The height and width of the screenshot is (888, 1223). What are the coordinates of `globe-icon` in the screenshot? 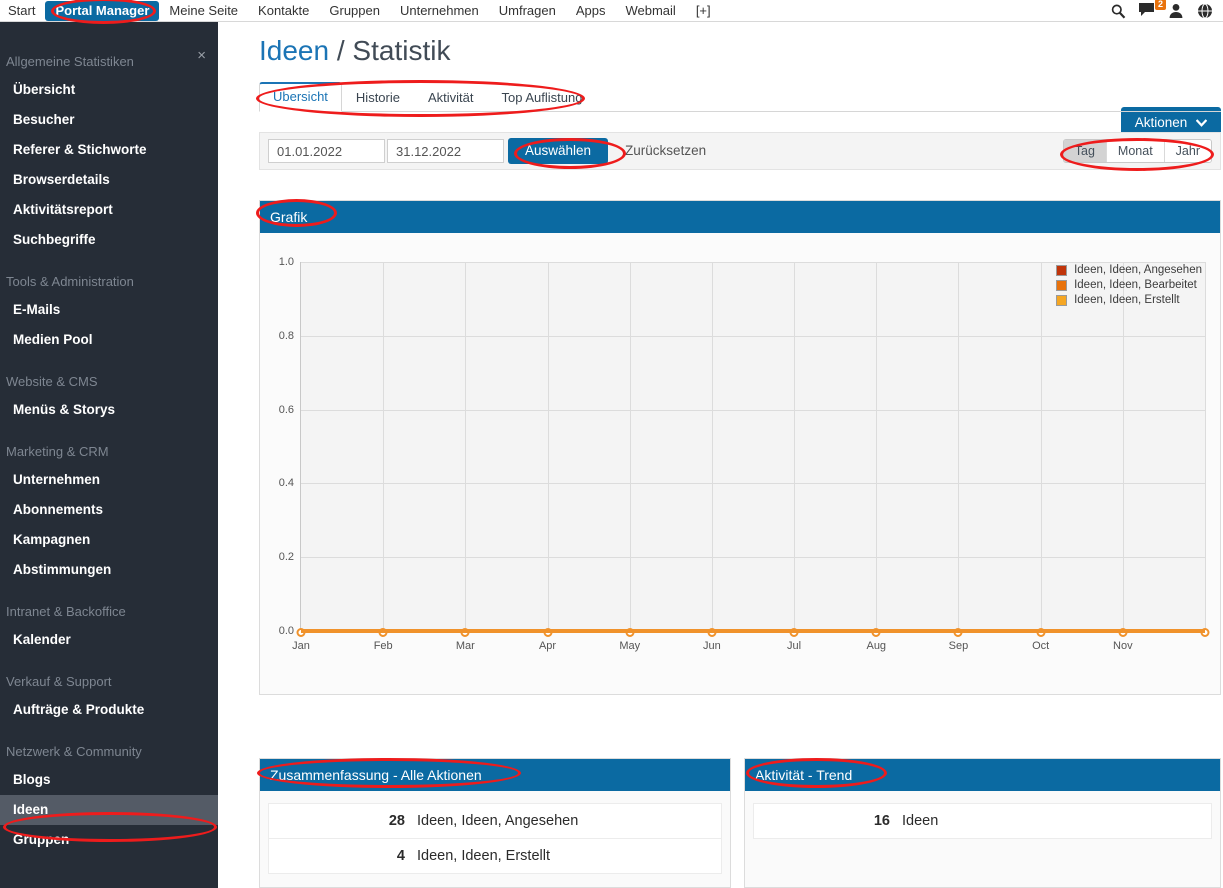 It's located at (1205, 11).